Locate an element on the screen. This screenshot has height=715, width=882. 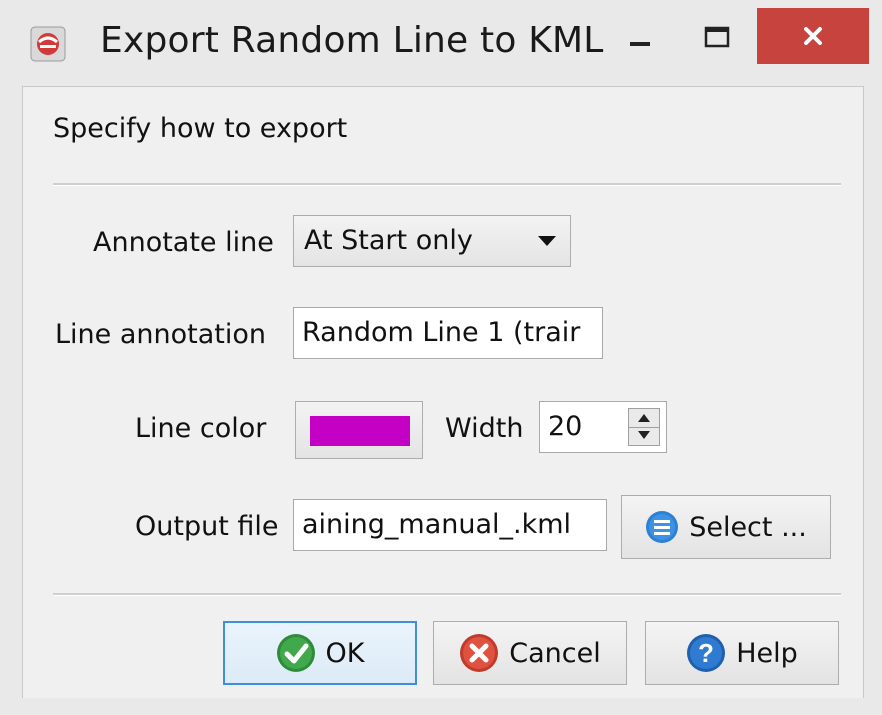
width-value: 20 is located at coordinates (565, 426).